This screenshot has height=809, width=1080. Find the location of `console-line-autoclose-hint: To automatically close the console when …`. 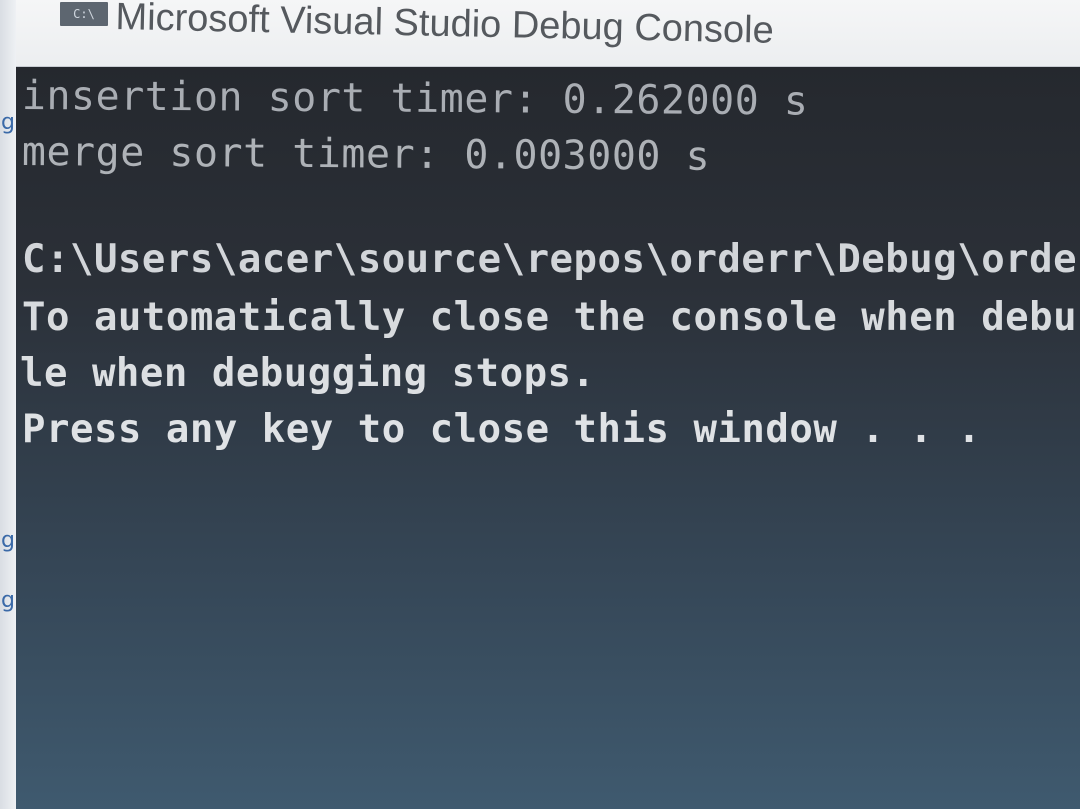

console-line-autoclose-hint: To automatically close the console when … is located at coordinates (550, 317).